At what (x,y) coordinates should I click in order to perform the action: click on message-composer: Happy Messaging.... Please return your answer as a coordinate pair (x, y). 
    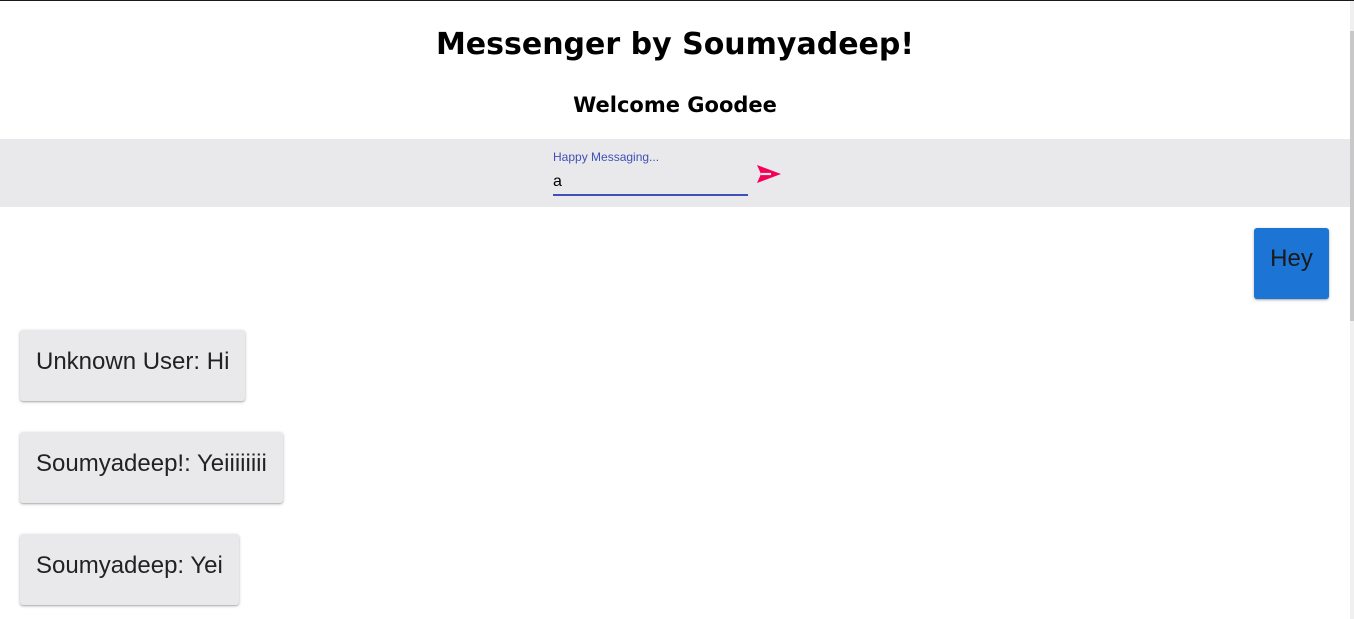
    Looking at the image, I should click on (675, 173).